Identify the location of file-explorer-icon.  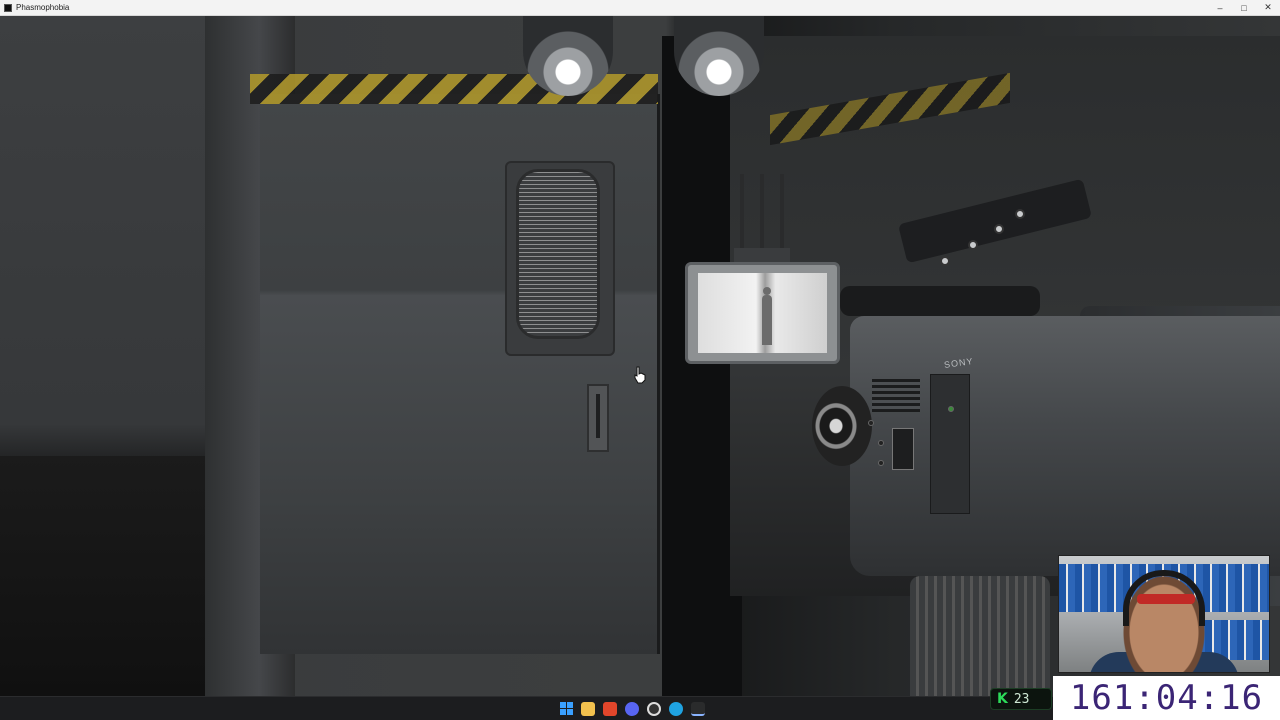
(587, 708).